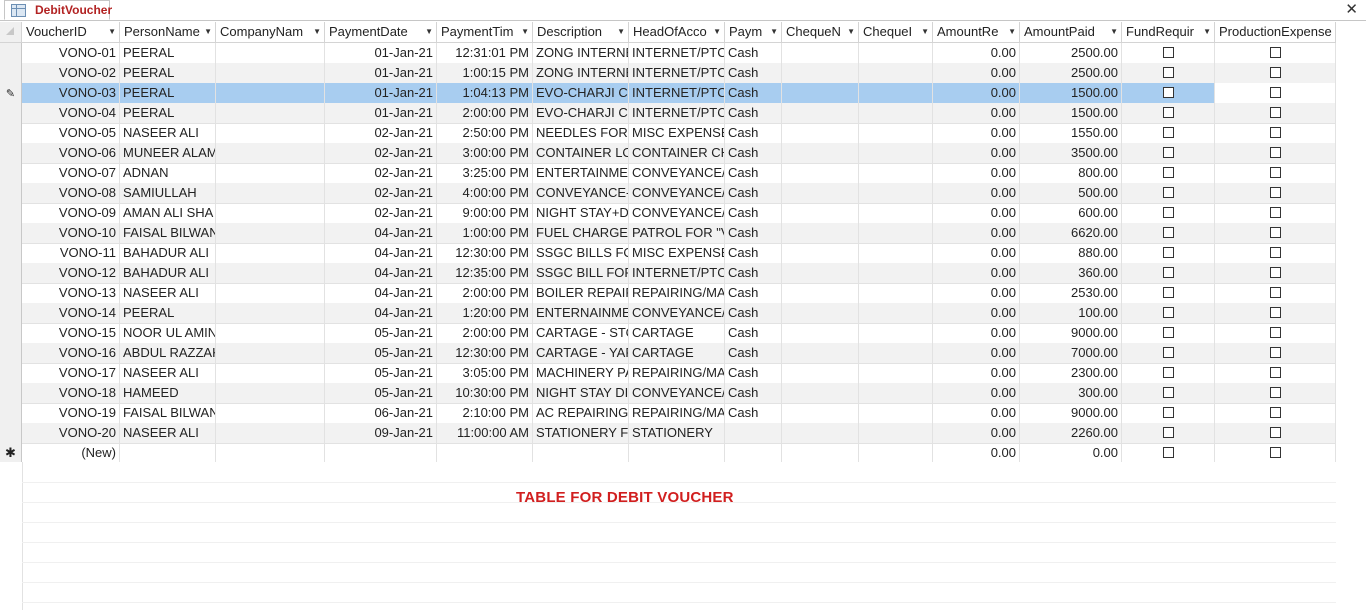 Image resolution: width=1366 pixels, height=610 pixels. I want to click on payment-time-cell: 4:00:00 PM, so click(485, 193).